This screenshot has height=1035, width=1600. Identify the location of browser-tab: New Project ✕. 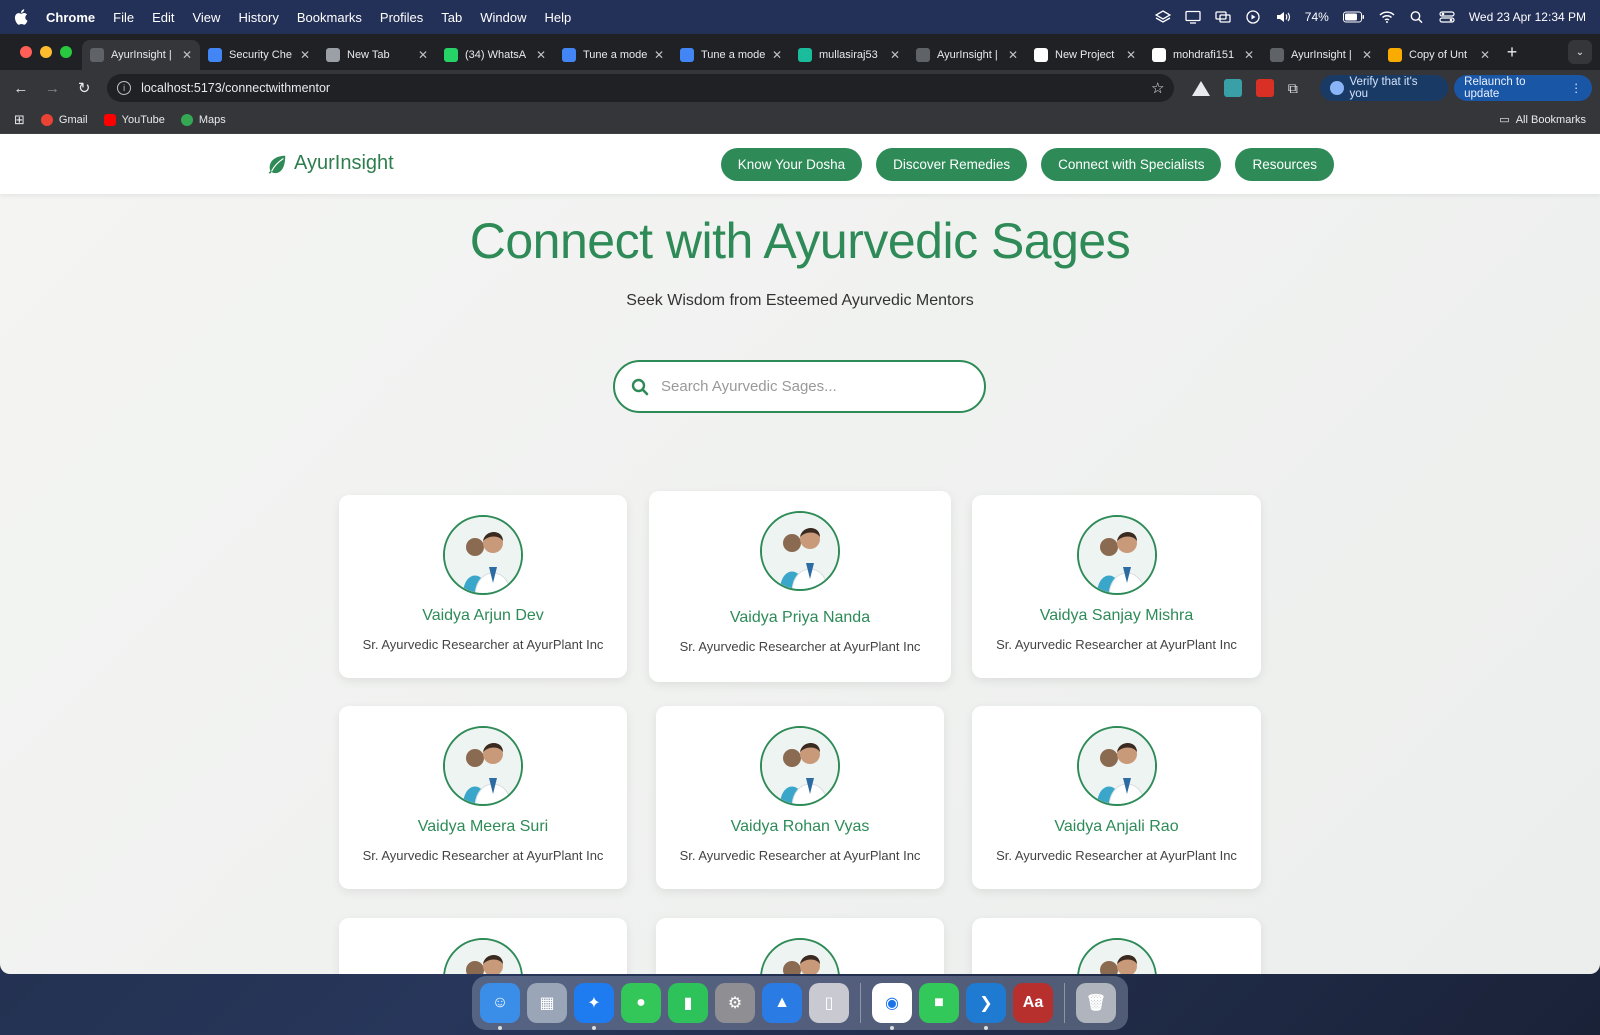
(1085, 55).